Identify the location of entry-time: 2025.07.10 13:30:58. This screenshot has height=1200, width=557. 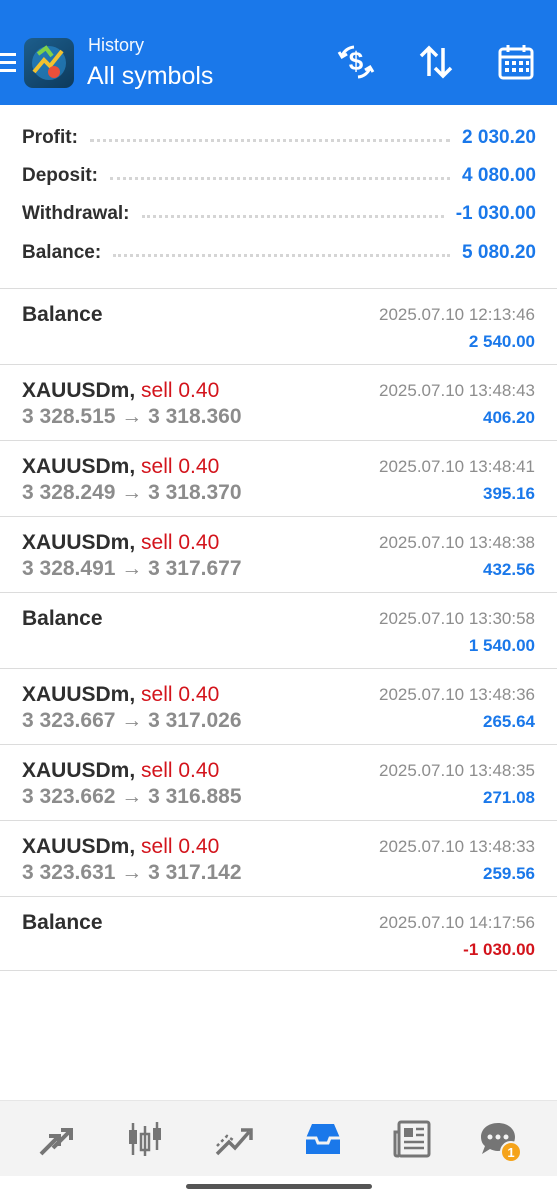
(457, 618).